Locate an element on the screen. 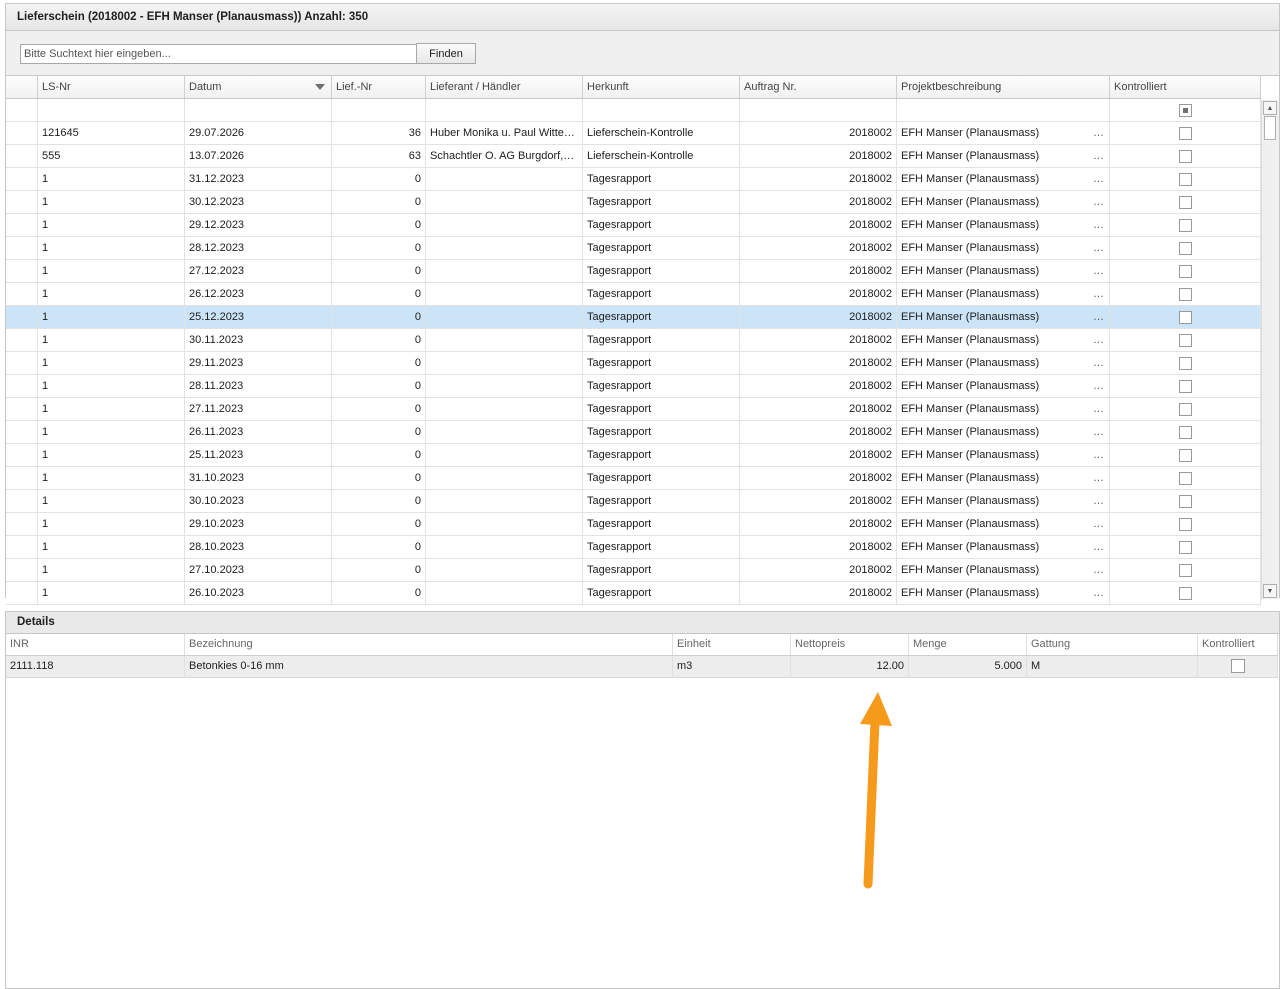 This screenshot has width=1283, height=989. find-button: Finden is located at coordinates (446, 53).